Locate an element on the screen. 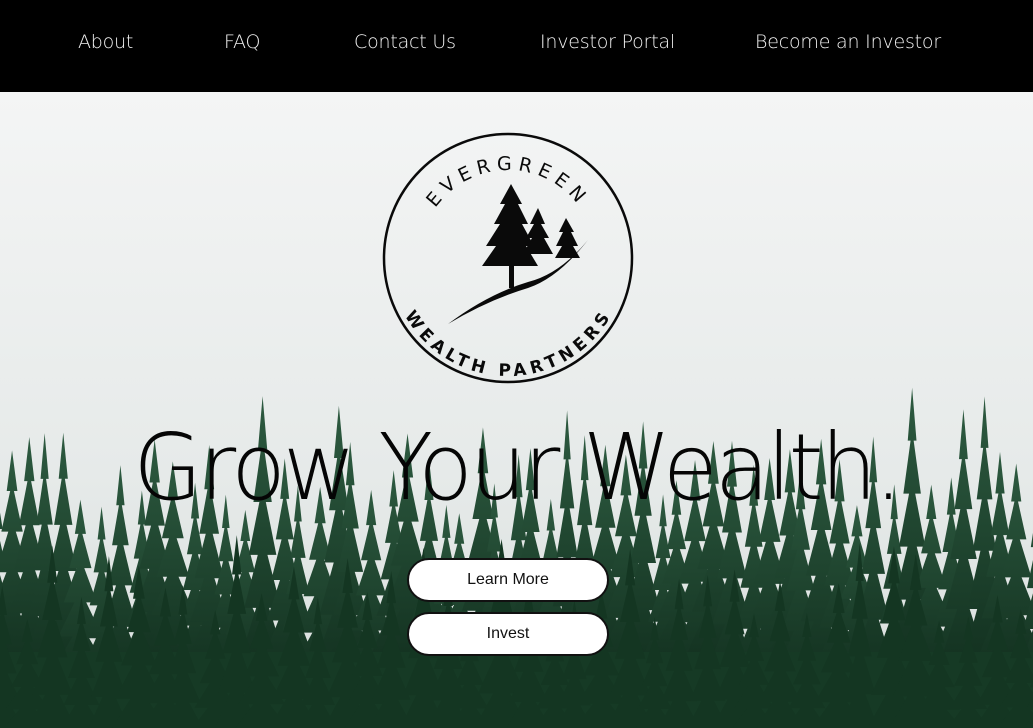  pine-tree-icon is located at coordinates (518, 254).